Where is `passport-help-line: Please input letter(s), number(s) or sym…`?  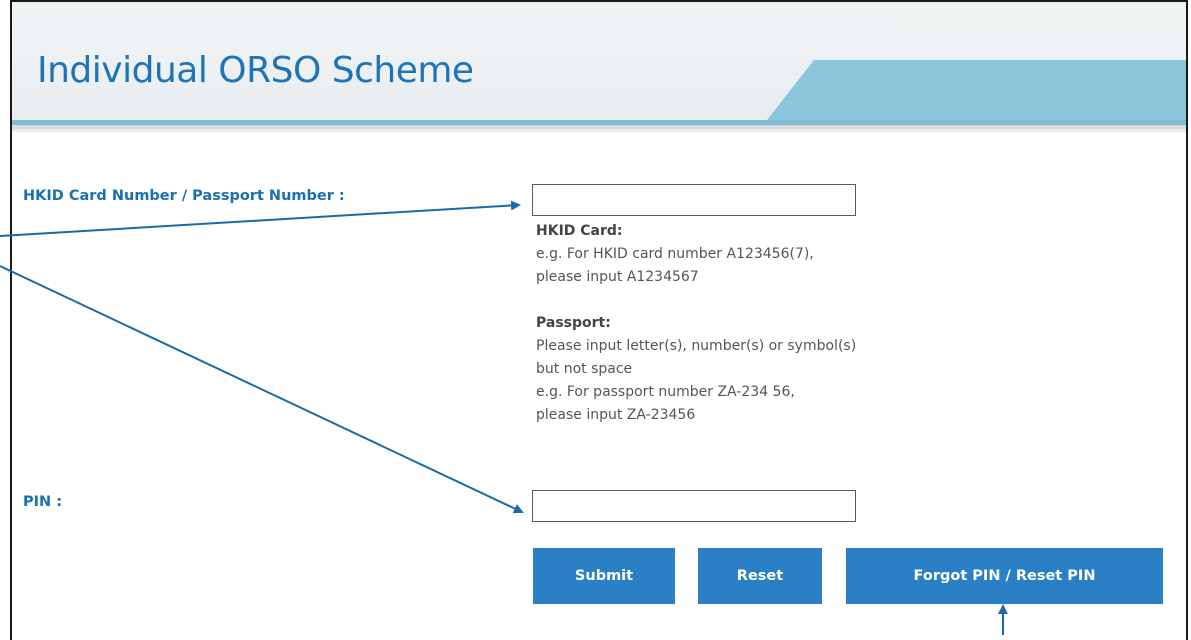
passport-help-line: Please input letter(s), number(s) or sym… is located at coordinates (696, 346).